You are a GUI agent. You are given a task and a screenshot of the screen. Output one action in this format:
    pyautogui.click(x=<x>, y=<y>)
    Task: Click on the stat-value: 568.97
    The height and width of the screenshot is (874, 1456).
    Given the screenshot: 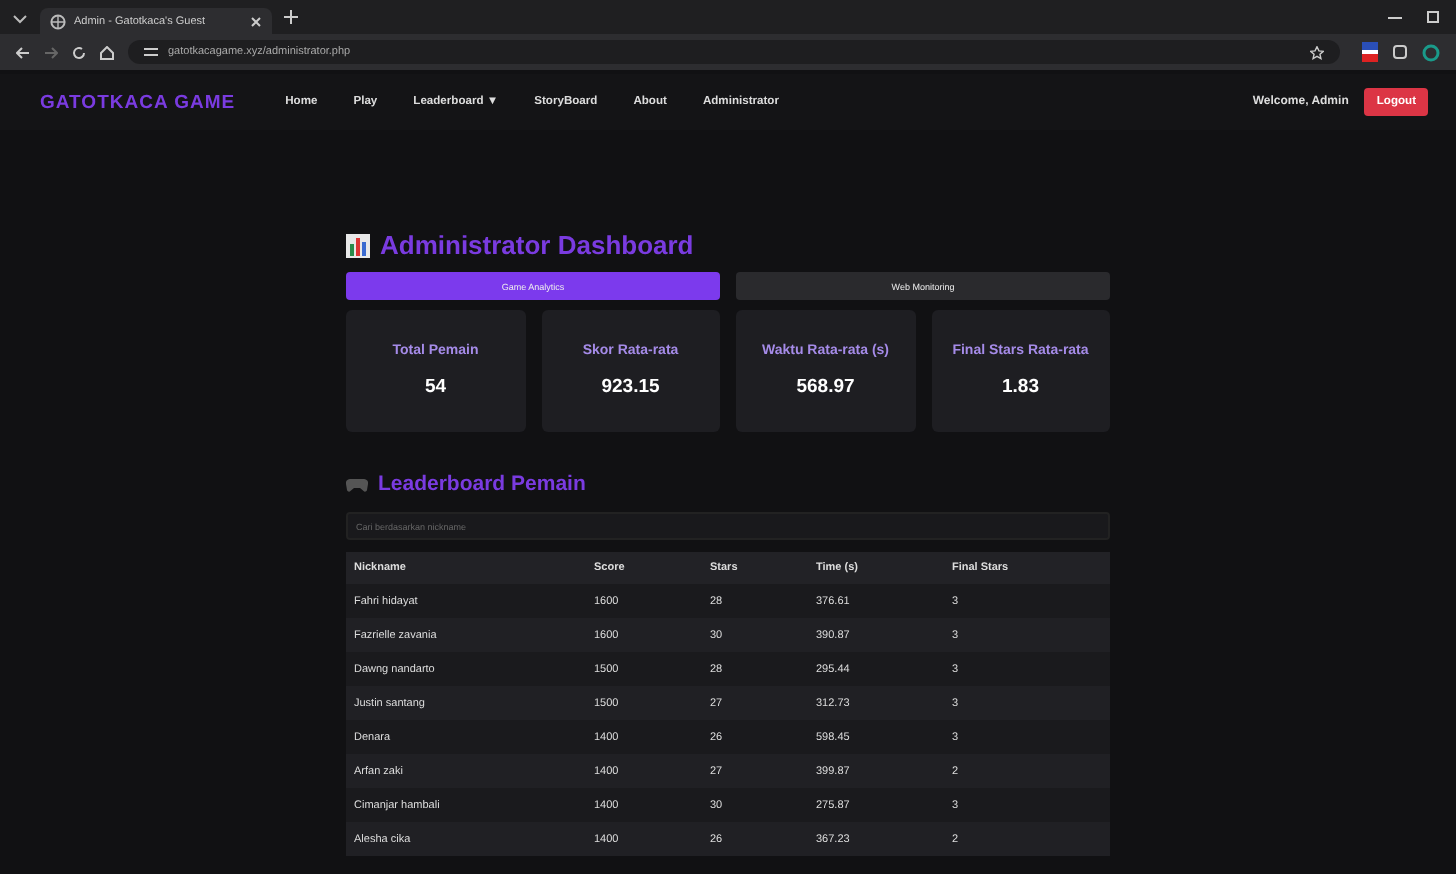 What is the action you would take?
    pyautogui.click(x=825, y=387)
    